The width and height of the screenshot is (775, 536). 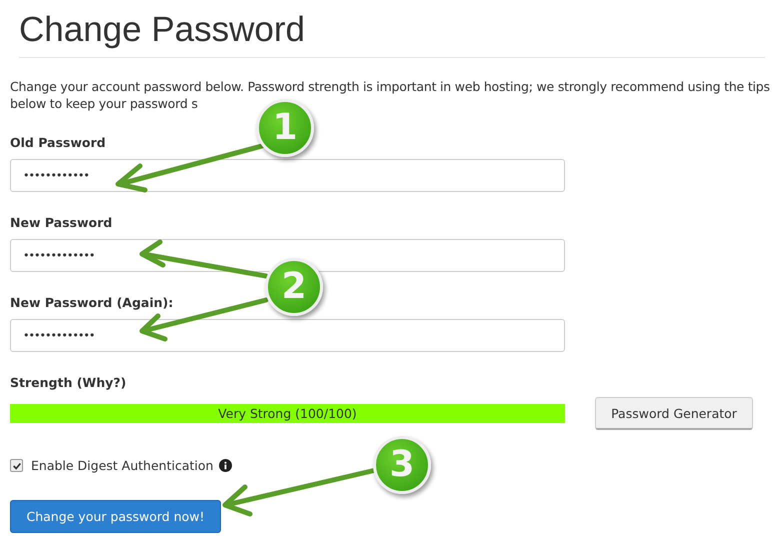 What do you see at coordinates (115, 516) in the screenshot?
I see `change-password-button: Change your password now!` at bounding box center [115, 516].